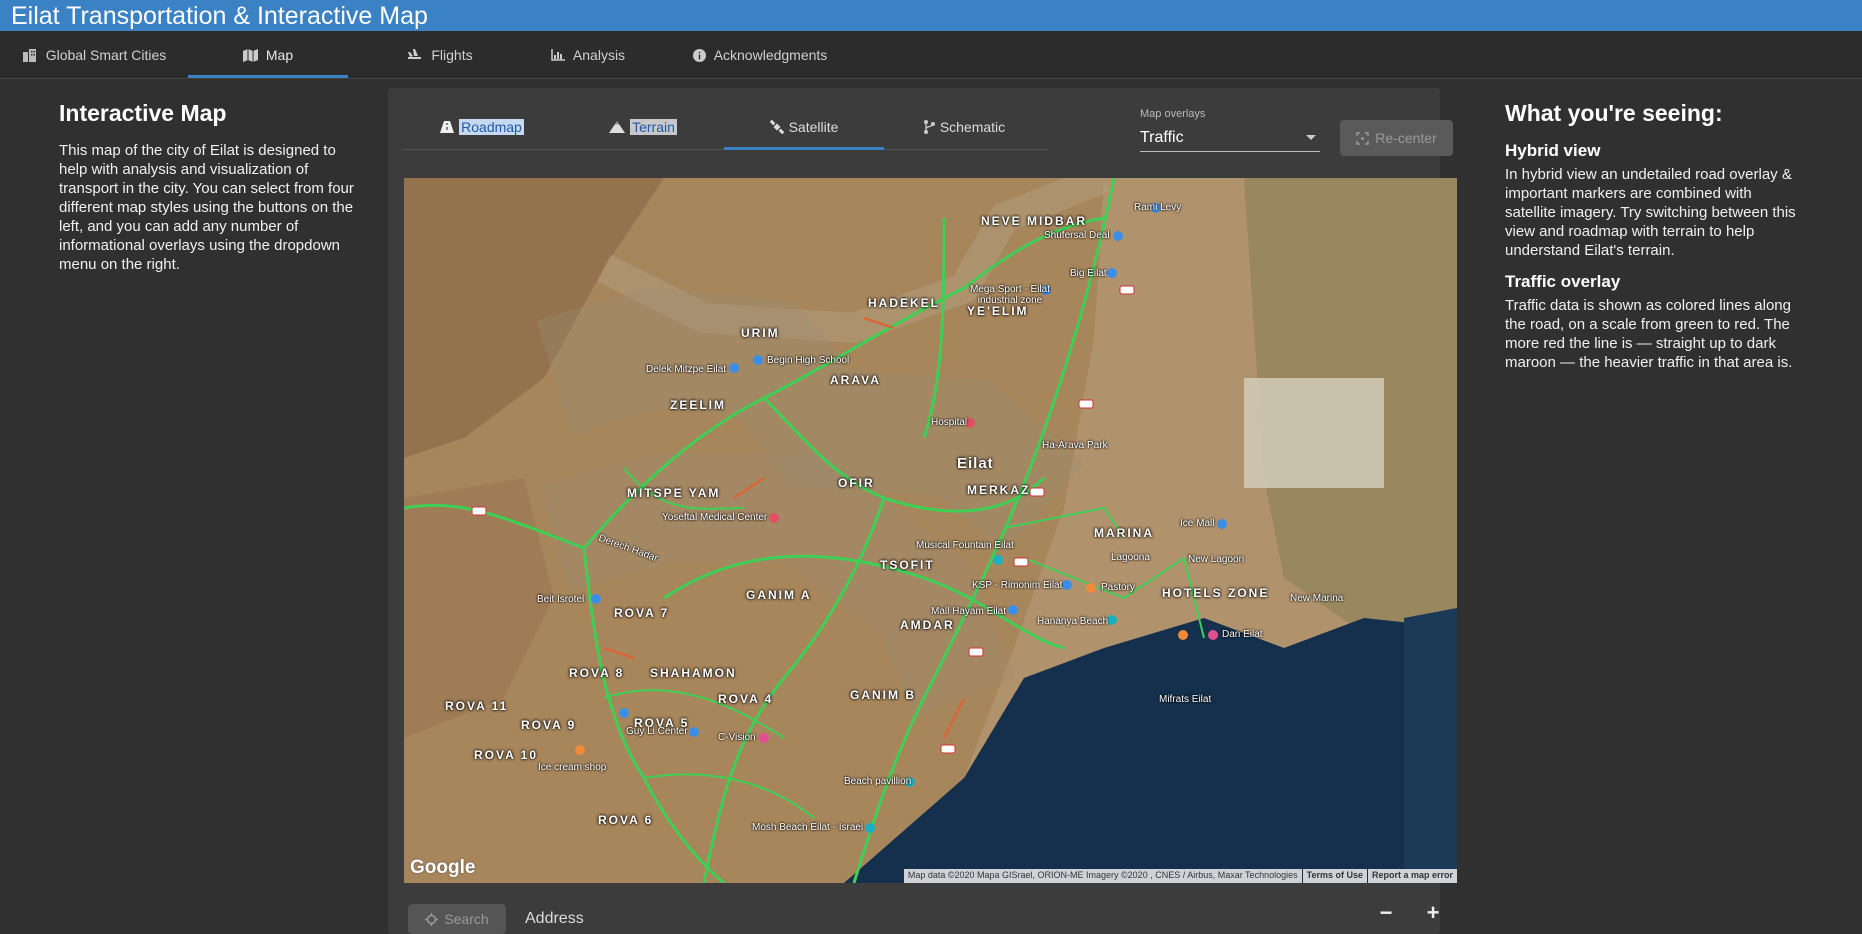 This screenshot has width=1862, height=934. What do you see at coordinates (770, 55) in the screenshot?
I see `tab-label: Acknowledgments` at bounding box center [770, 55].